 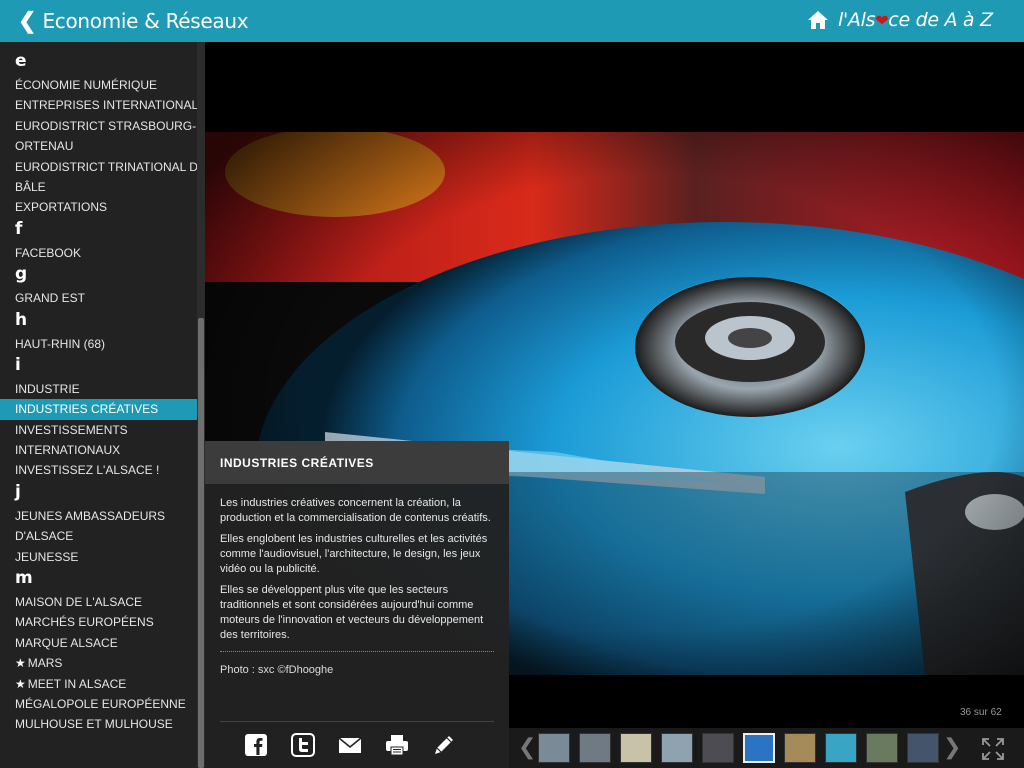 I want to click on sidebar-entry-label: EURODISTRICT TRINATIONAL DE, so click(x=110, y=166).